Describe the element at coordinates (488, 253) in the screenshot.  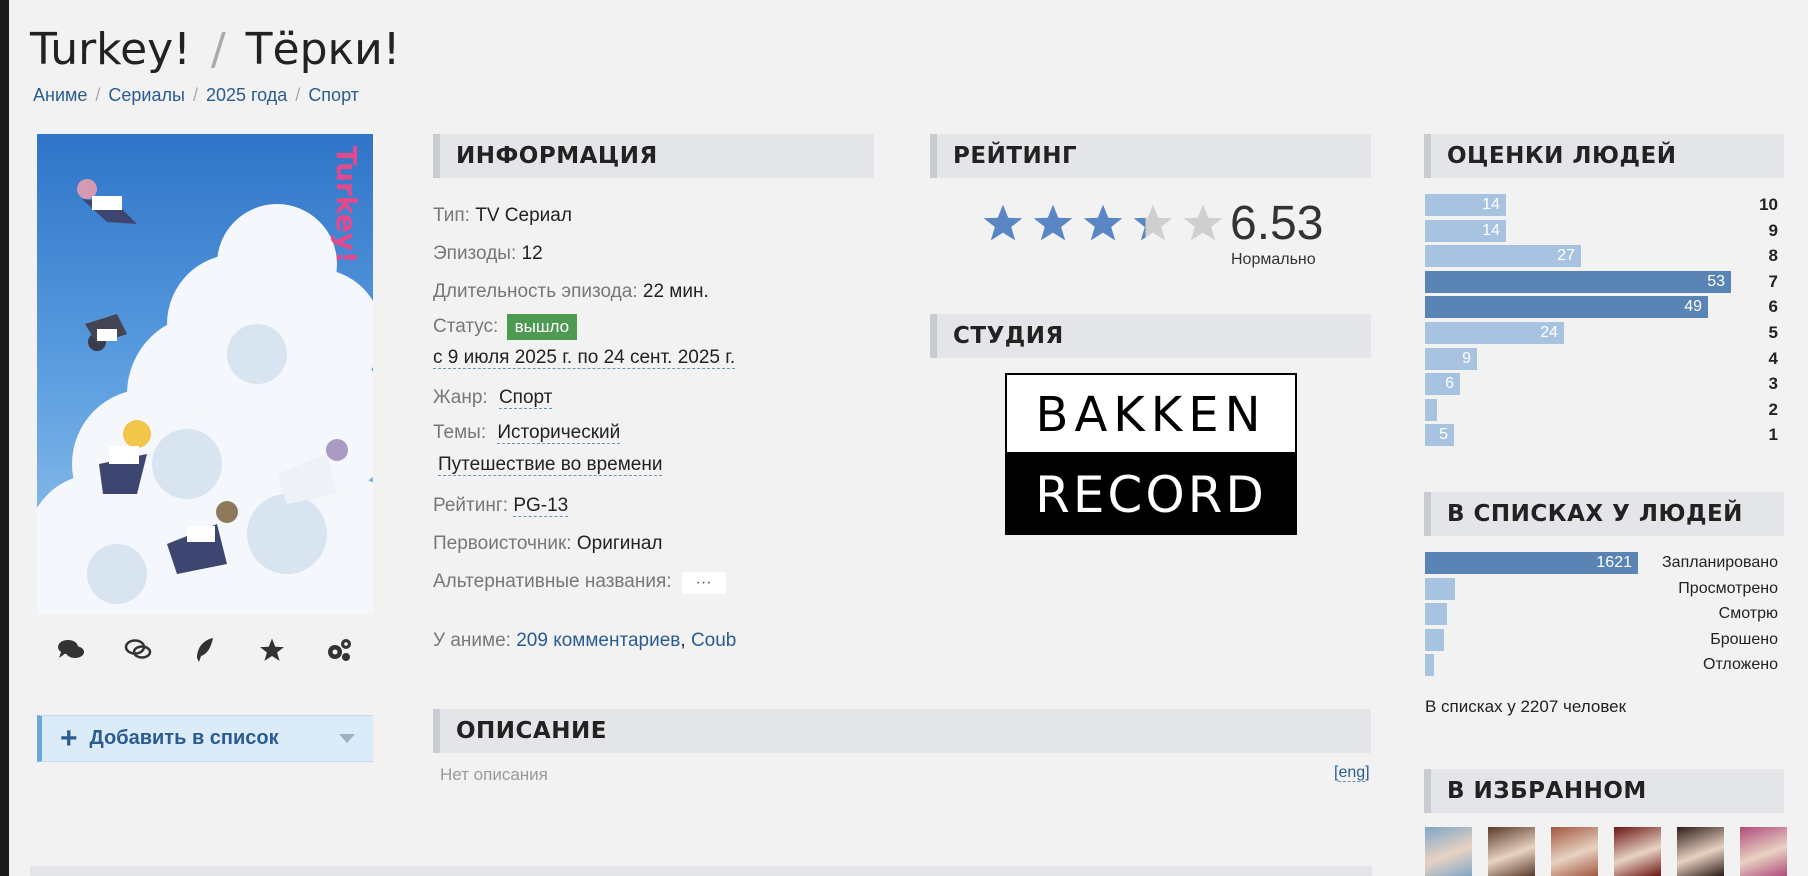
I see `info-episodes: Эпизоды: 12` at that location.